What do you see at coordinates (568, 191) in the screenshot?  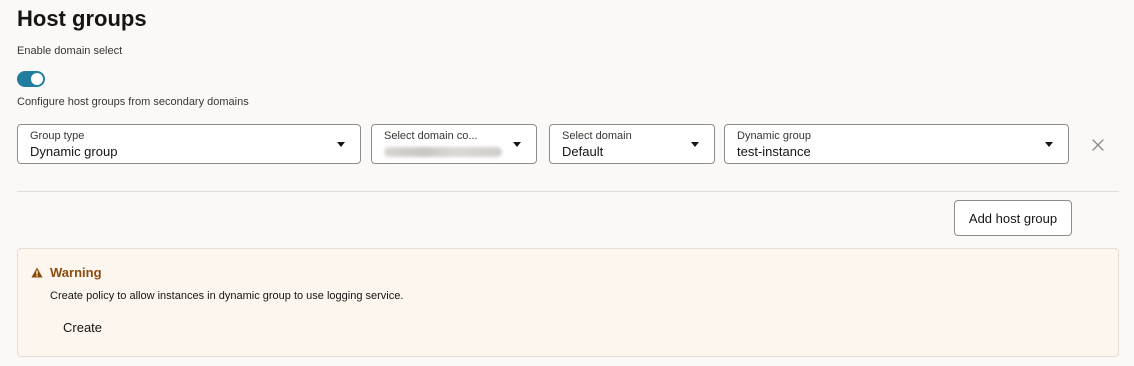 I see `divider` at bounding box center [568, 191].